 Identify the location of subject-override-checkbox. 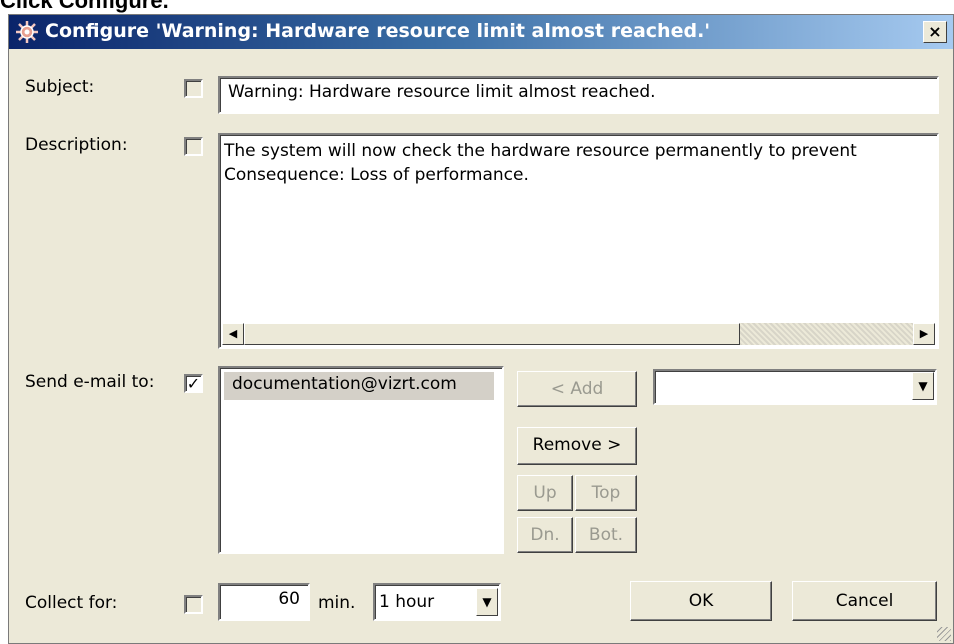
(193, 88).